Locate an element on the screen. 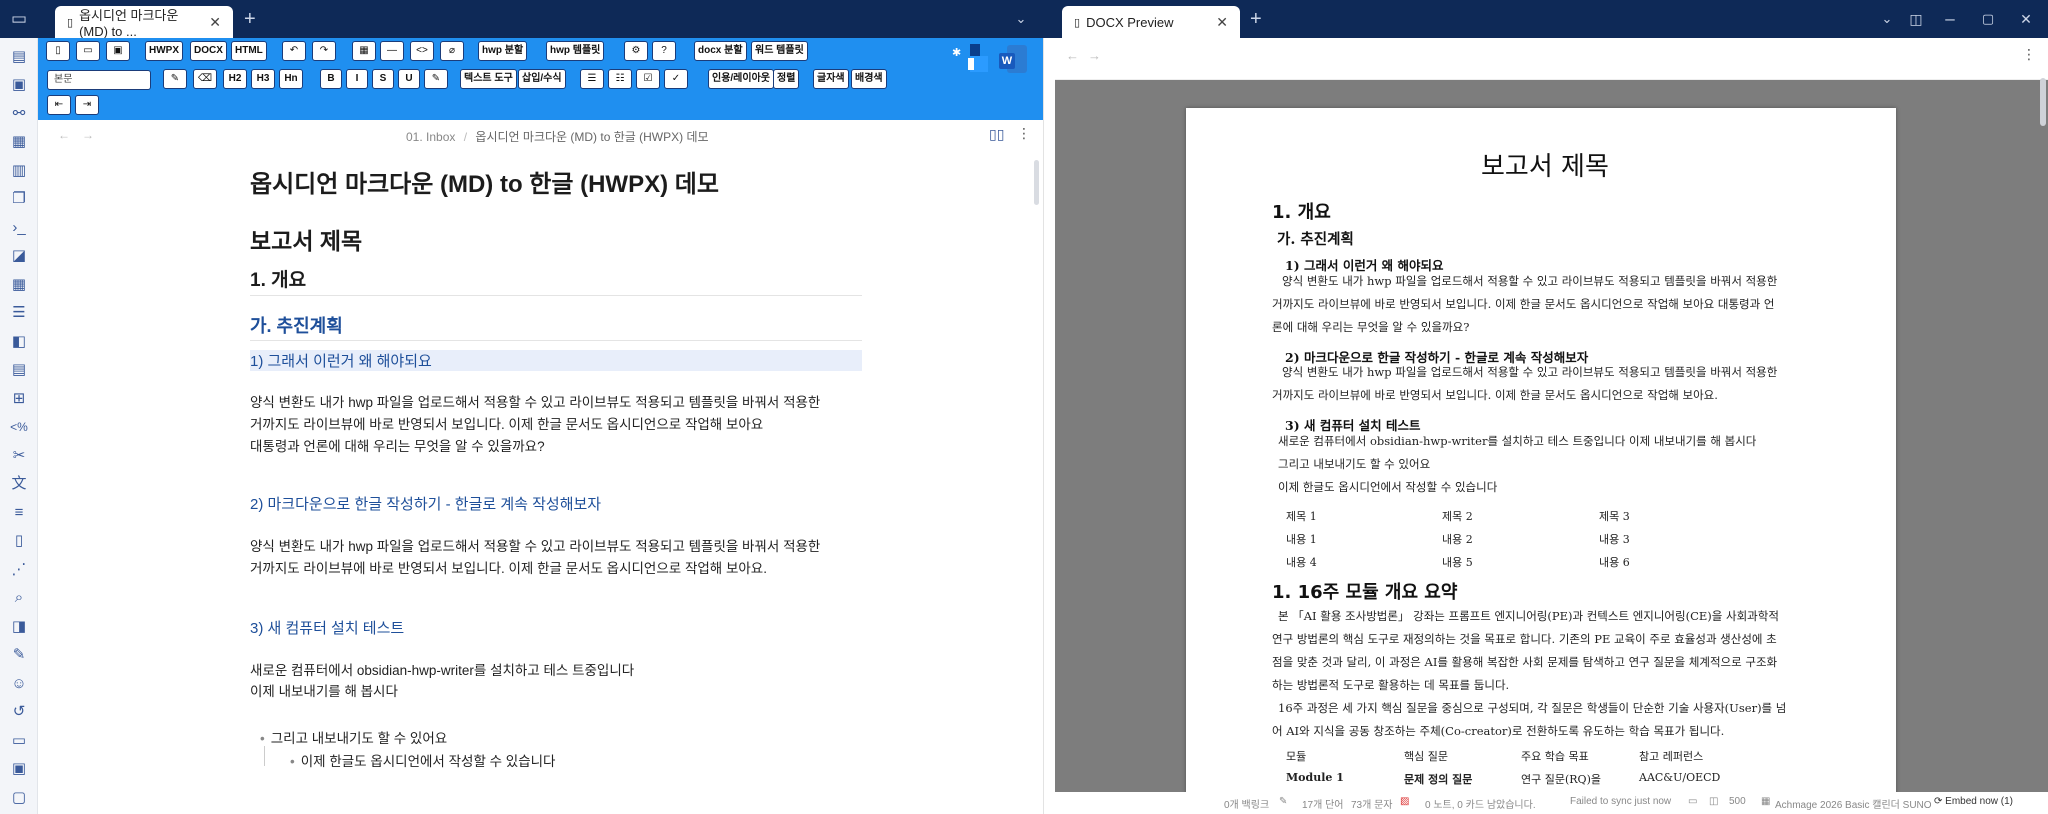  paragraph-1-line-3: 대통령과 언론에 대해 우리는 무엇을 알 수 있을까요? is located at coordinates (397, 447).